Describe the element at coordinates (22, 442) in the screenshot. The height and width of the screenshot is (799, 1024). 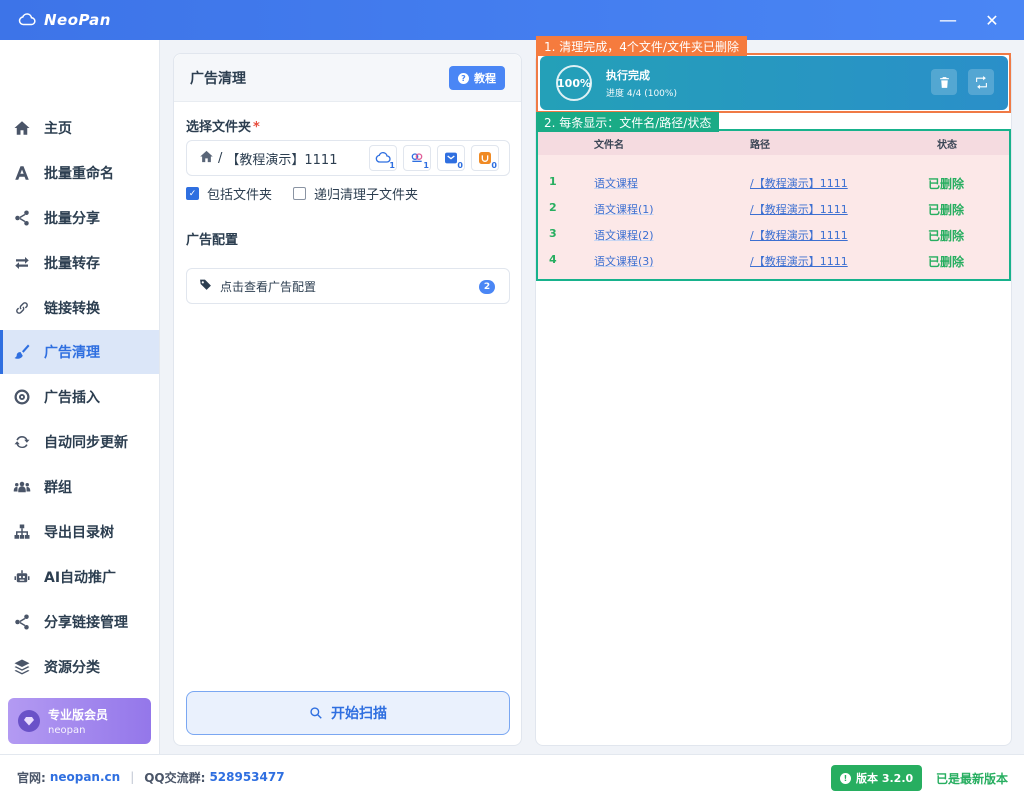
I see `sync-icon` at that location.